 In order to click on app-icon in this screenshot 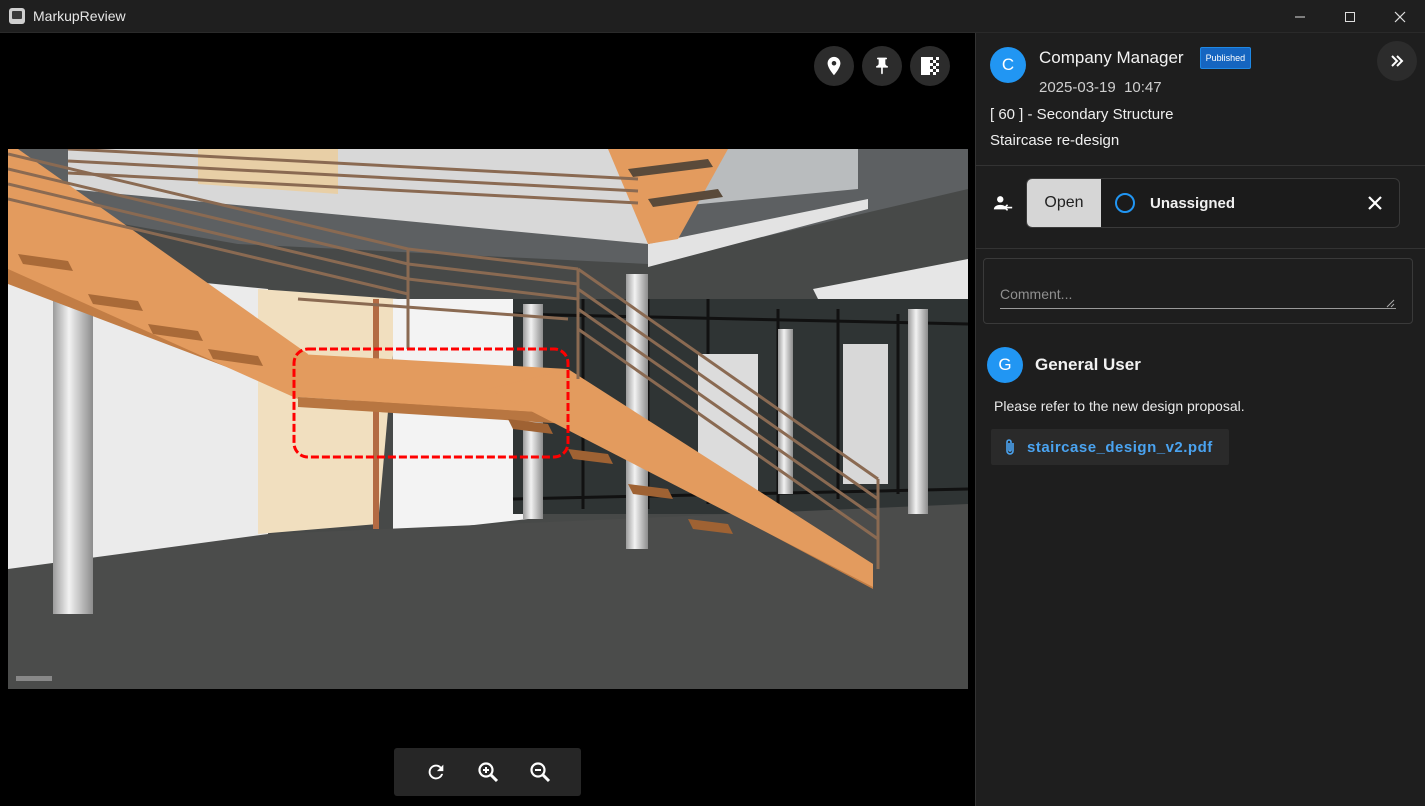, I will do `click(17, 16)`.